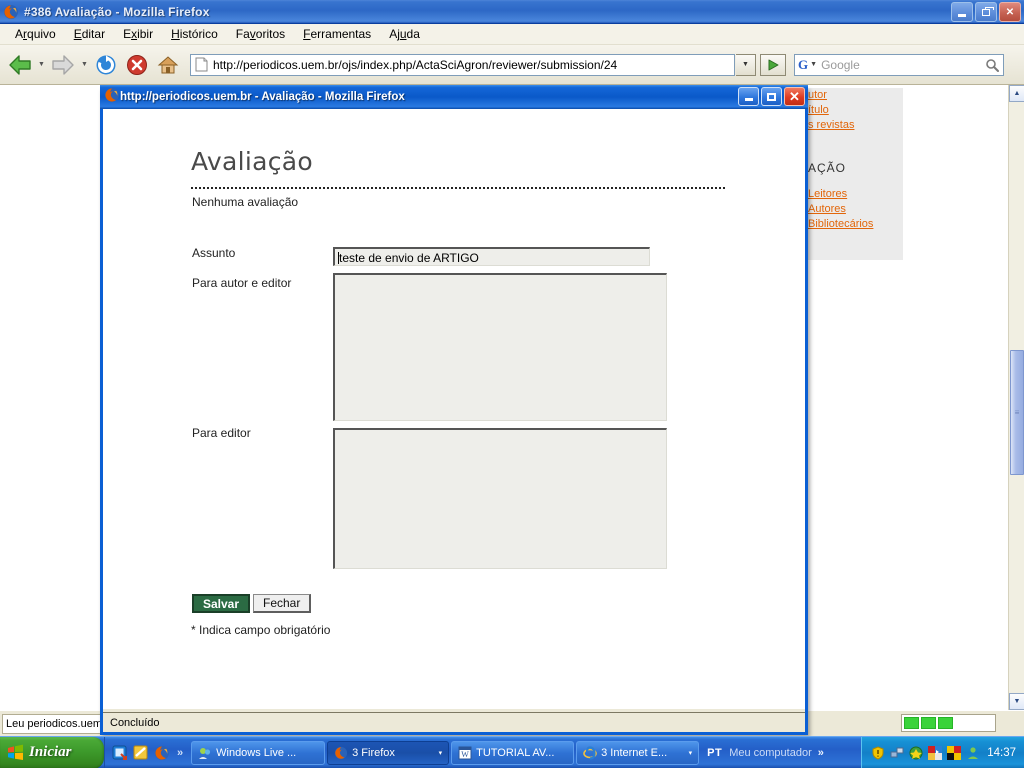 This screenshot has height=768, width=1024. I want to click on home-icon, so click(168, 65).